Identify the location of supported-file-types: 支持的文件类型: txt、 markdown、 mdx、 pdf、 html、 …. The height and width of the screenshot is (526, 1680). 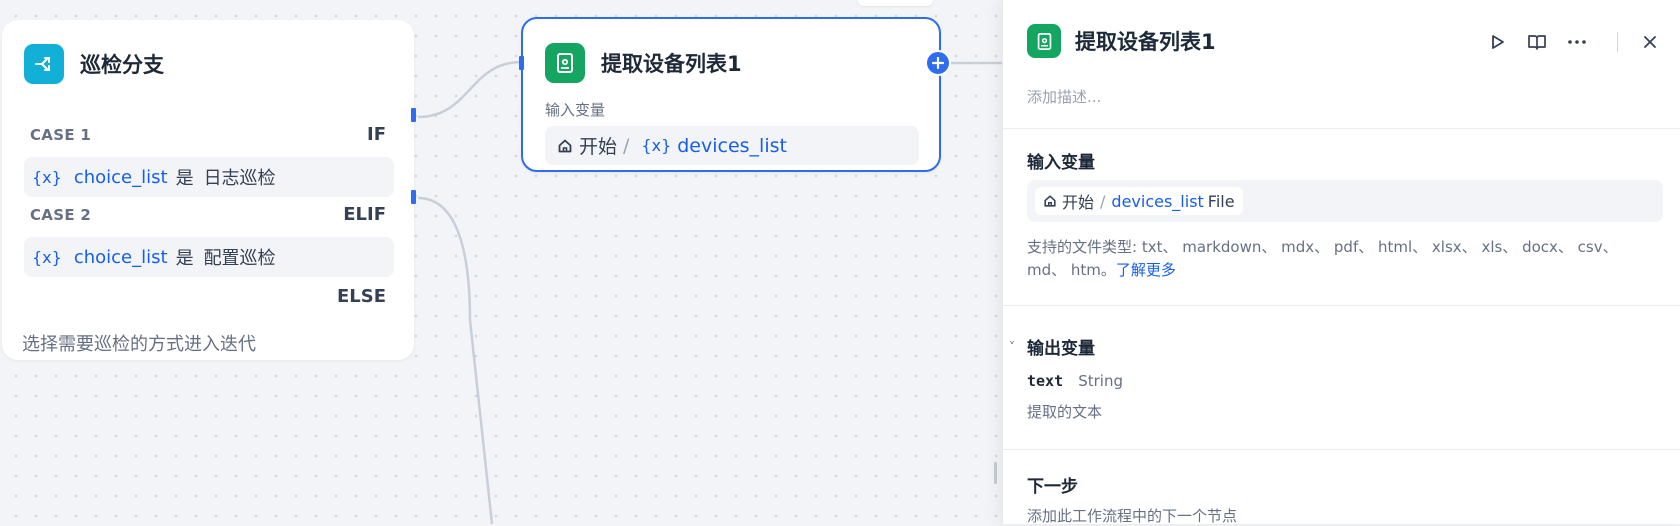
(1327, 259).